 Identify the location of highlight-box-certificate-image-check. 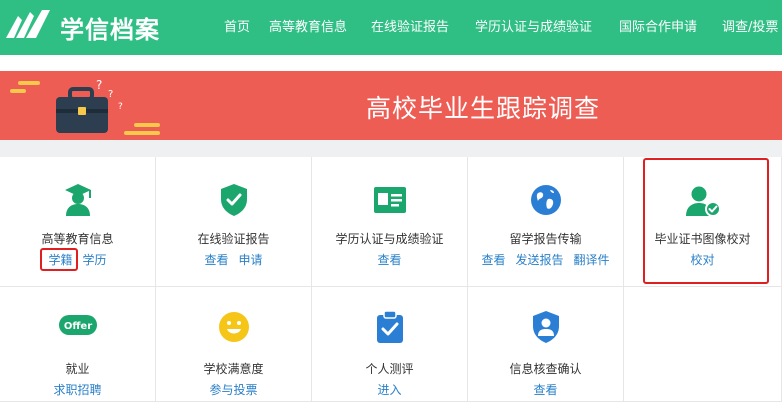
(706, 221).